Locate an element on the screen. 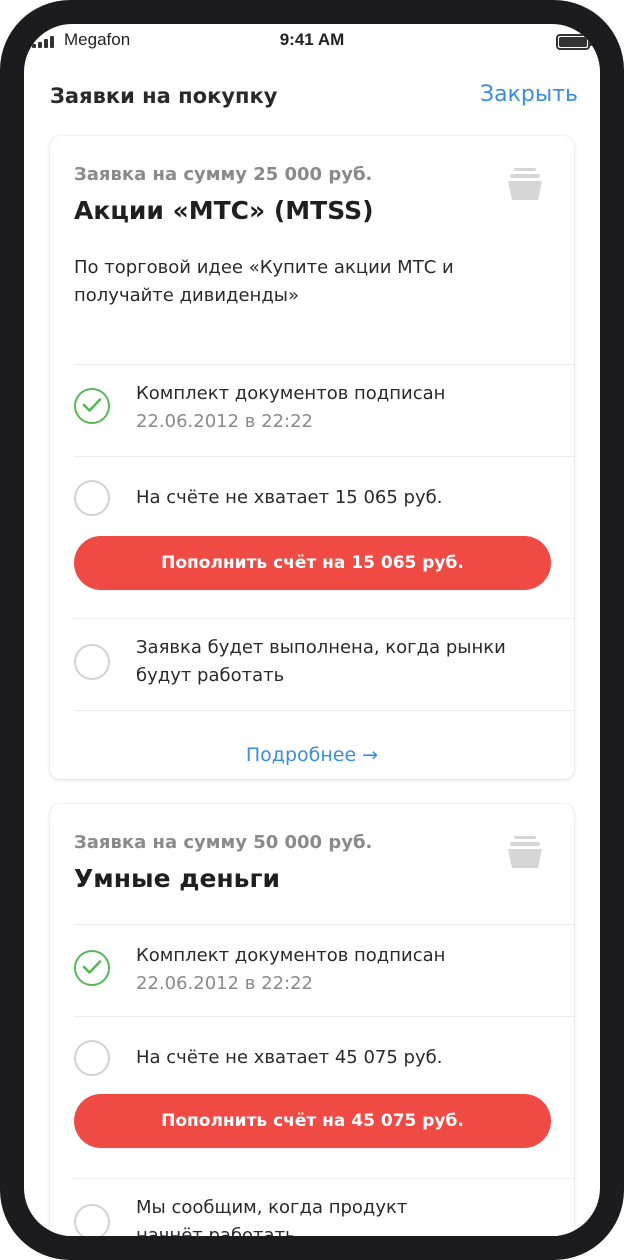  order-title: Умные деньги is located at coordinates (177, 878).